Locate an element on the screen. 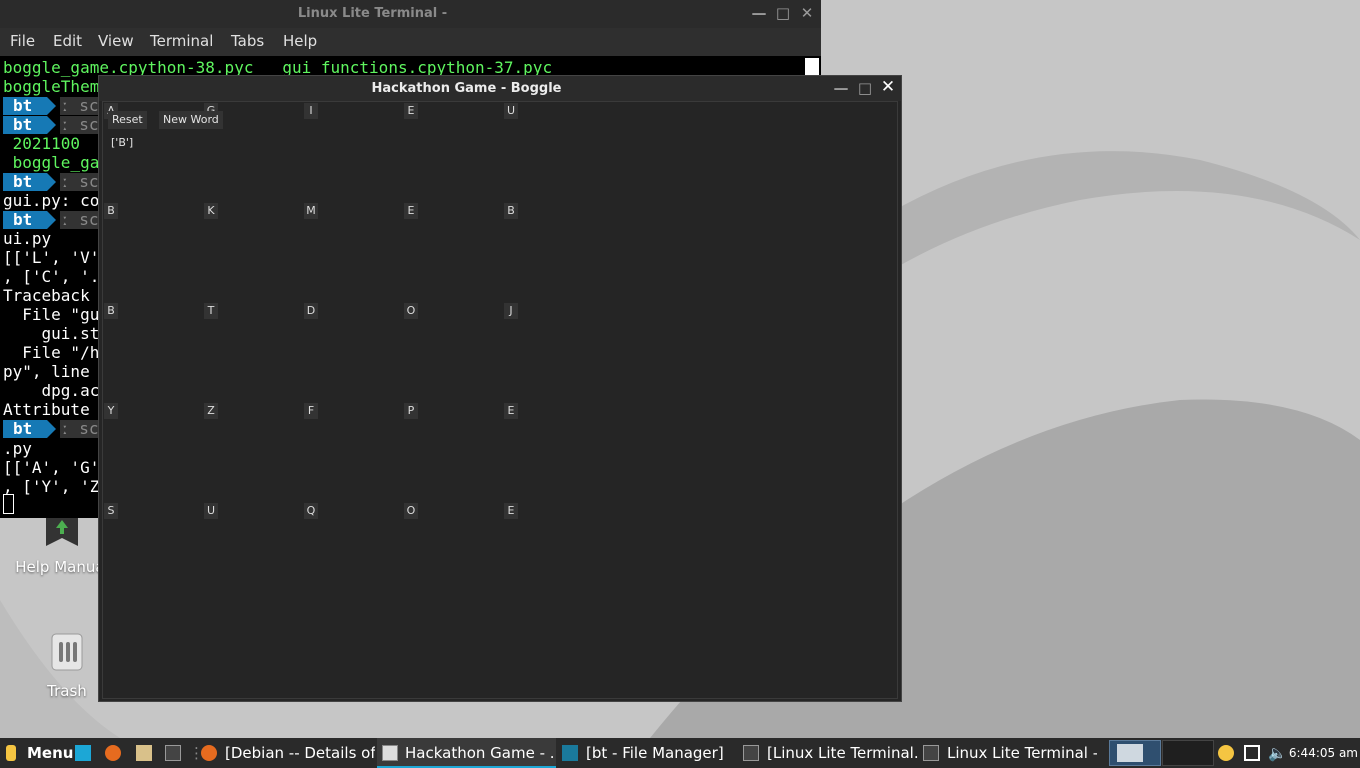  menu-file: File is located at coordinates (22, 41).